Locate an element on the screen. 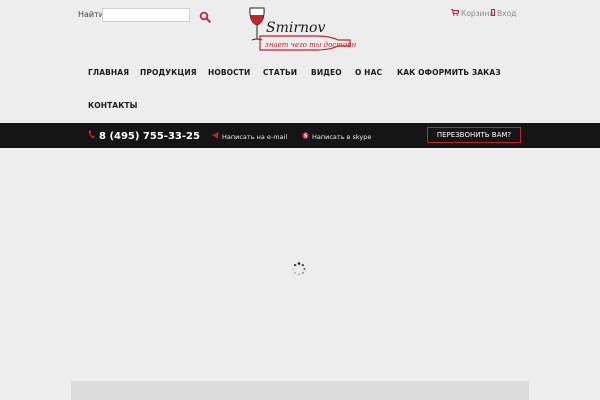 The height and width of the screenshot is (400, 600). nav-item-news: НОВОСТИ is located at coordinates (229, 72).